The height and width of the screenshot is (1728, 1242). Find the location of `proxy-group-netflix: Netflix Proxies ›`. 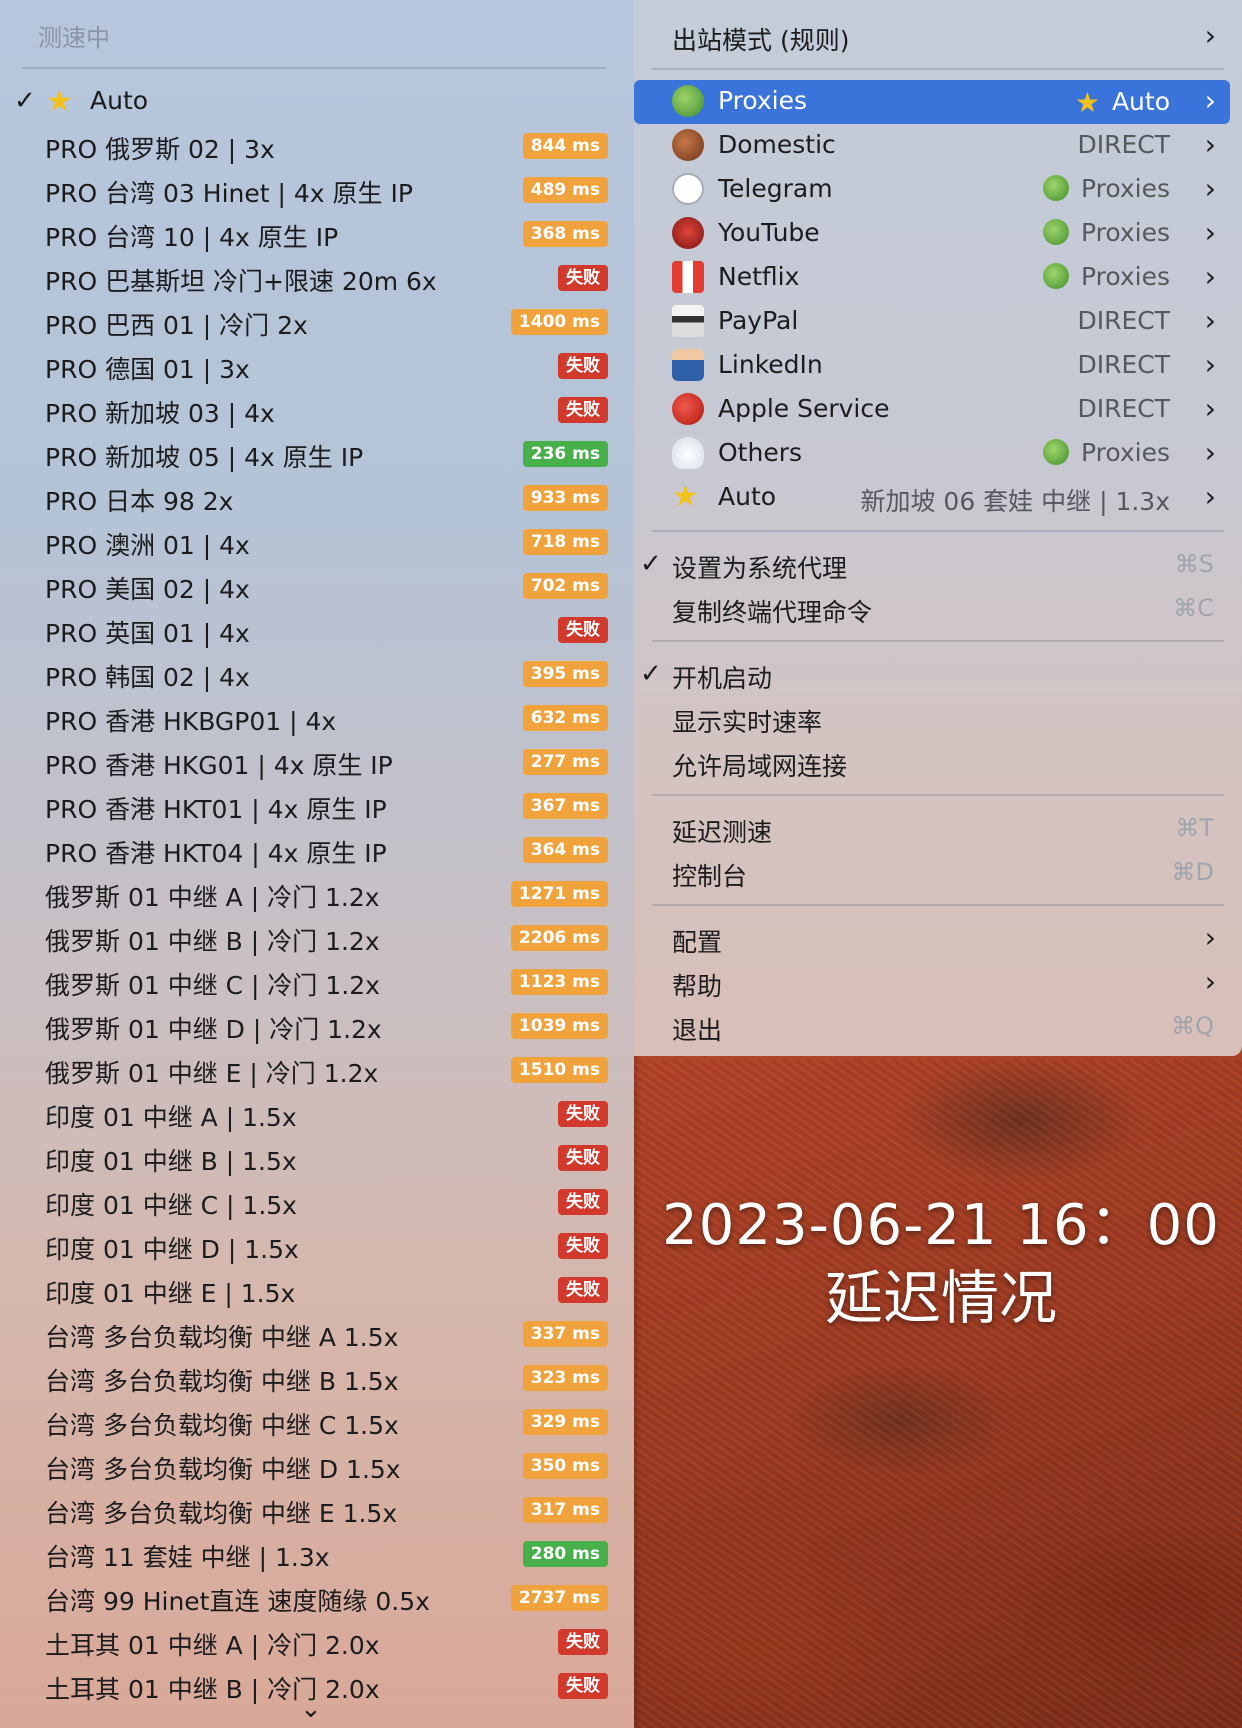

proxy-group-netflix: Netflix Proxies › is located at coordinates (938, 278).